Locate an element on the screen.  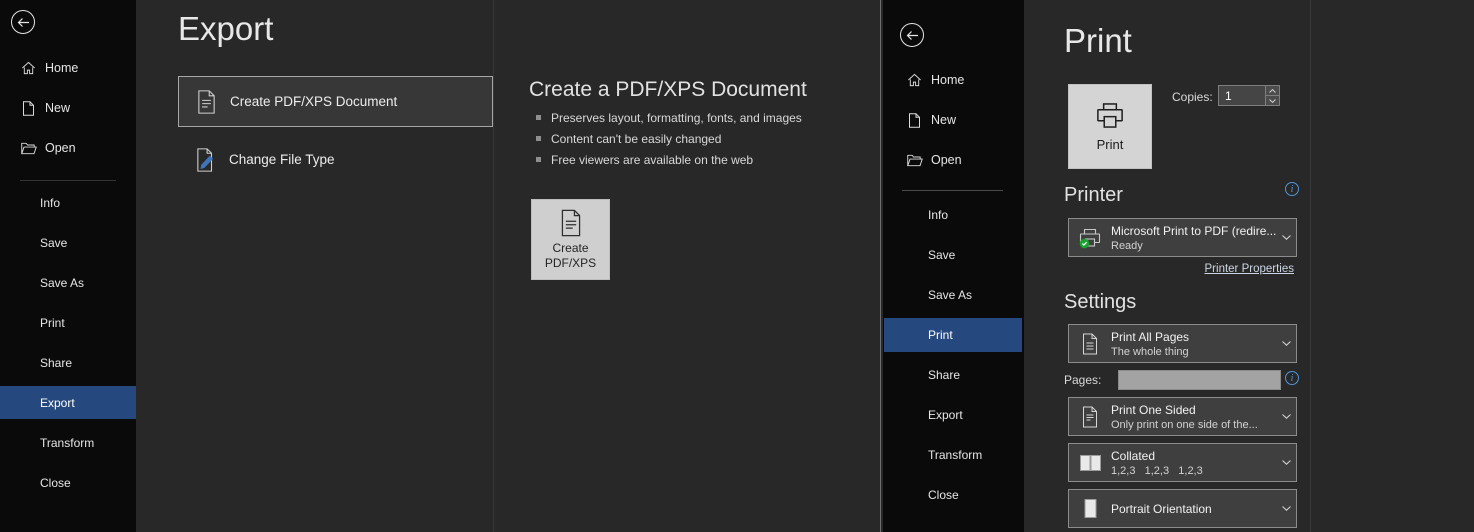
copies-decrement-button is located at coordinates (1272, 100).